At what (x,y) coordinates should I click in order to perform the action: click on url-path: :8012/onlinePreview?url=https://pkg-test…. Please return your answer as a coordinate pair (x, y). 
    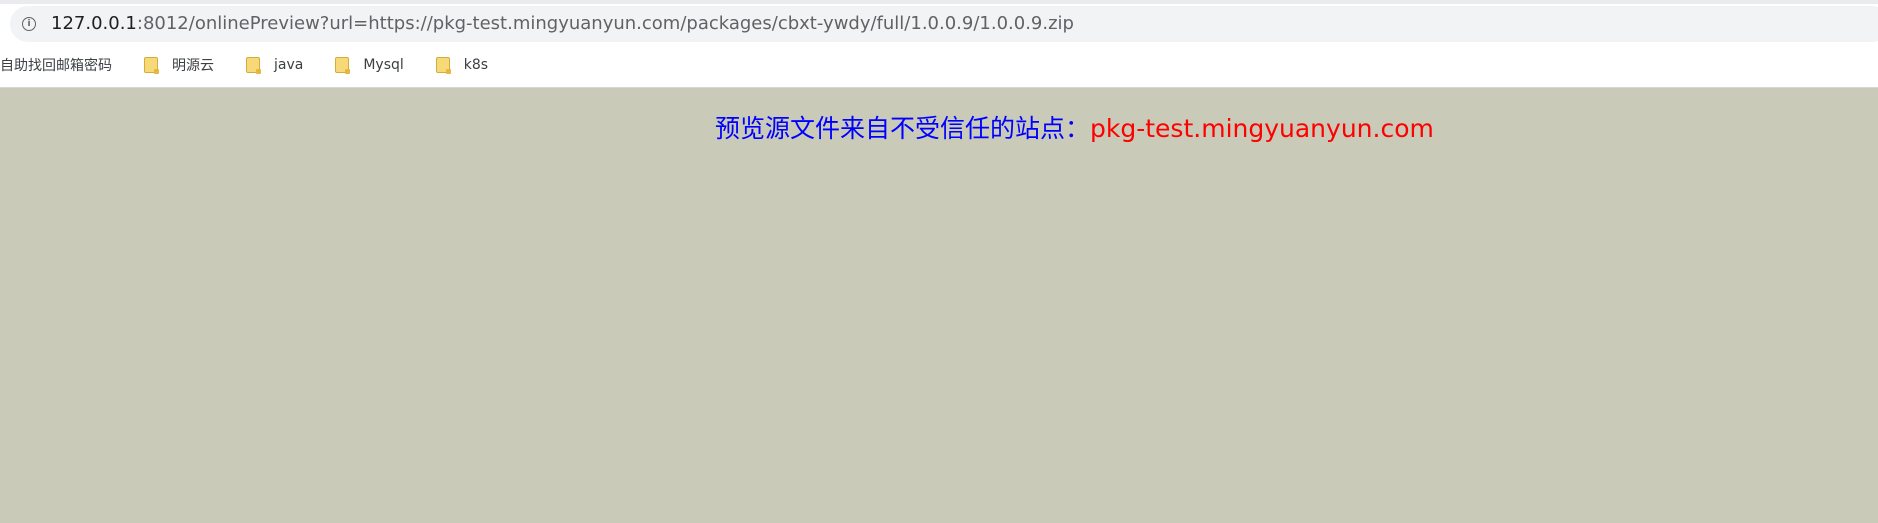
    Looking at the image, I should click on (605, 23).